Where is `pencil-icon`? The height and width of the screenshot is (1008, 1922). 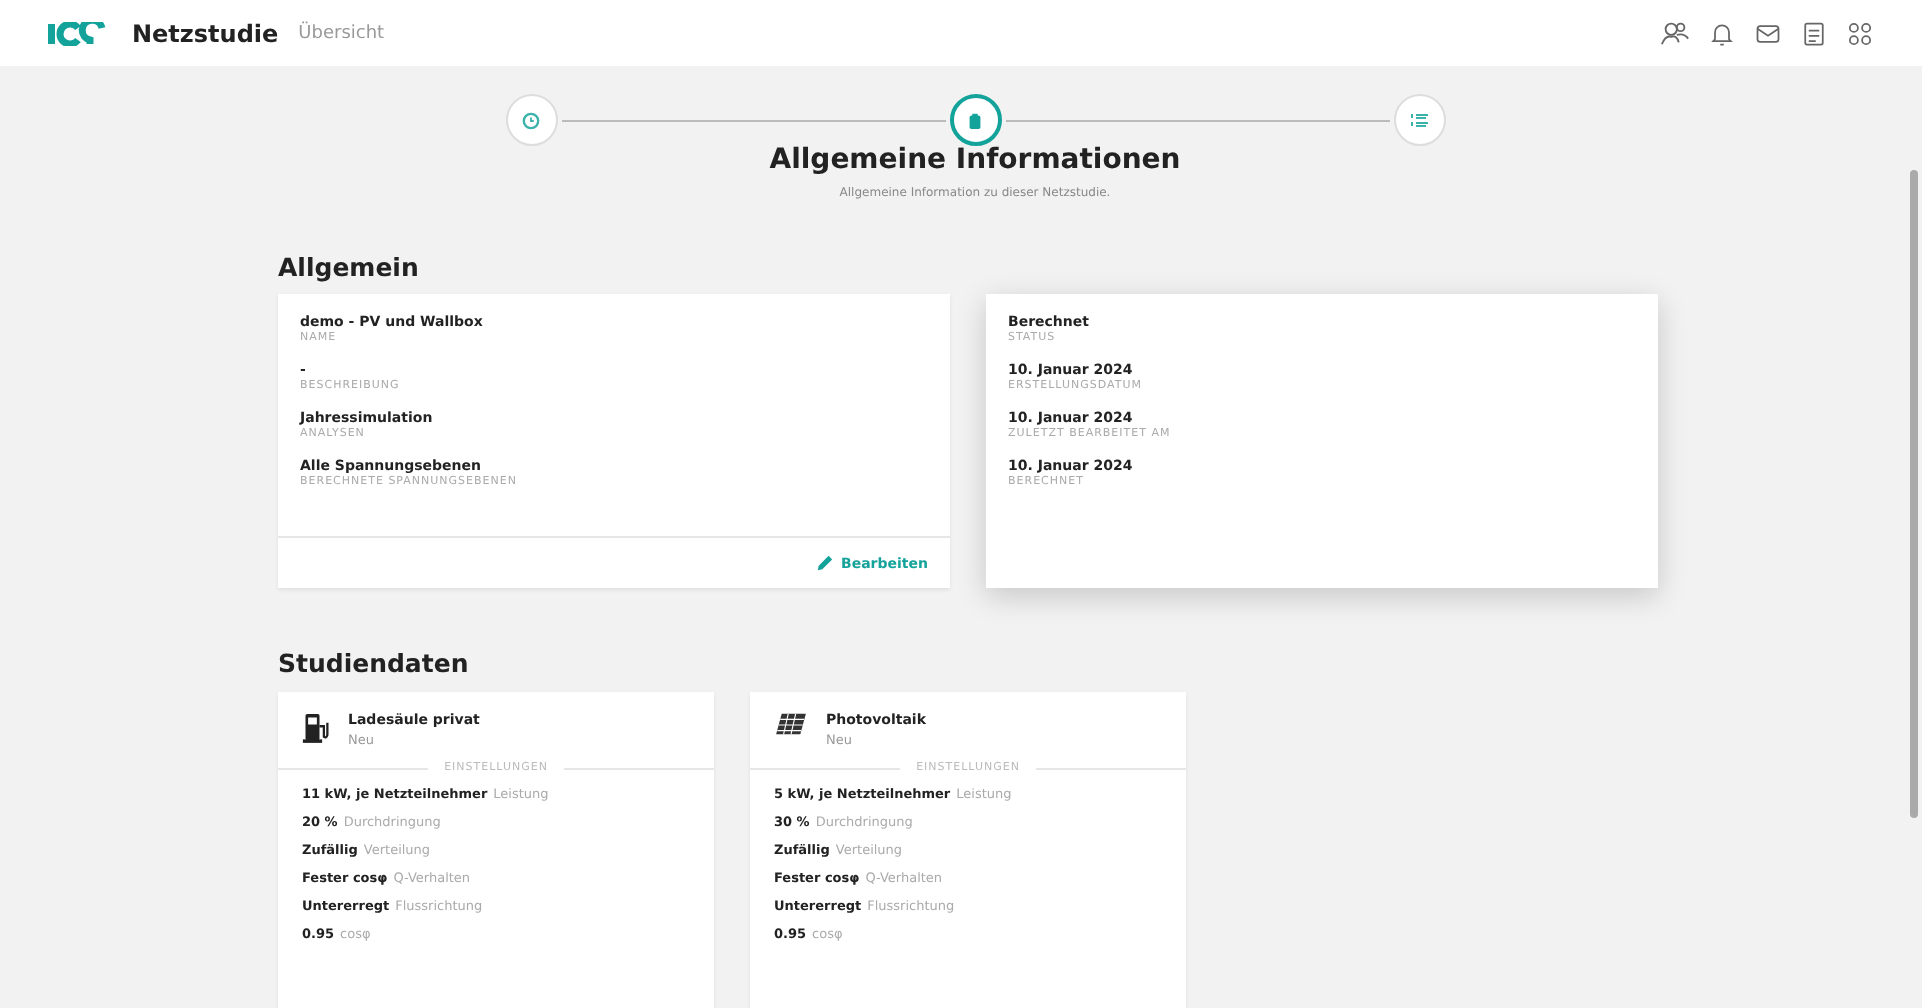
pencil-icon is located at coordinates (824, 563).